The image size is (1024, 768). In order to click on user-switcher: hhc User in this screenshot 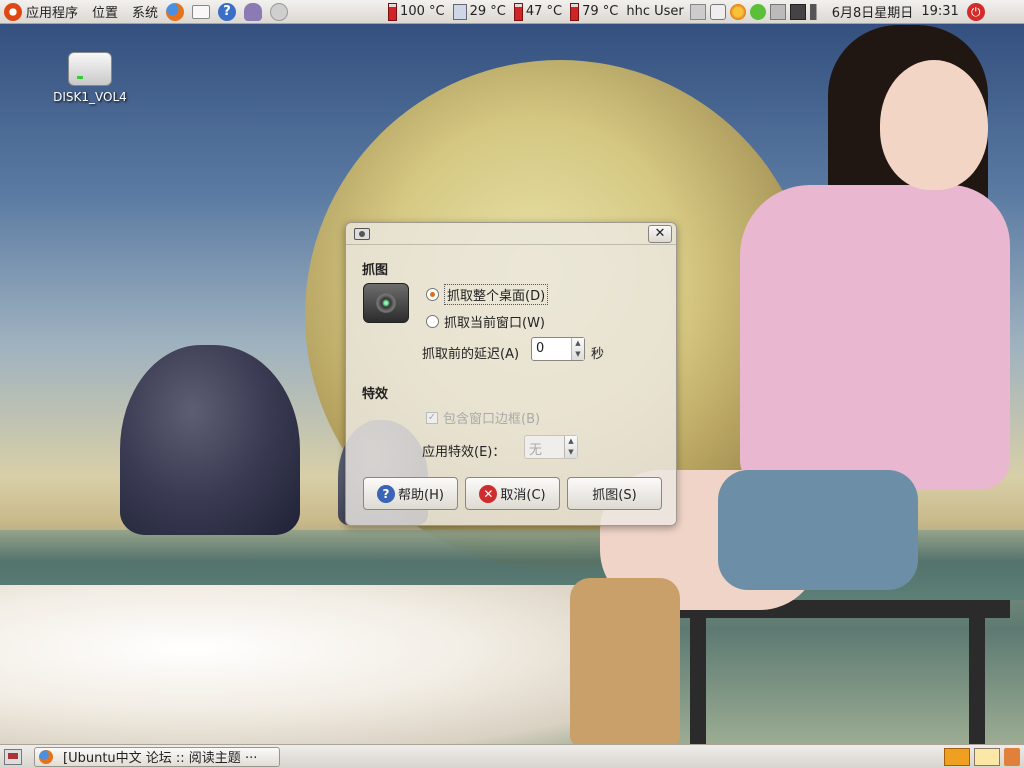, I will do `click(654, 12)`.